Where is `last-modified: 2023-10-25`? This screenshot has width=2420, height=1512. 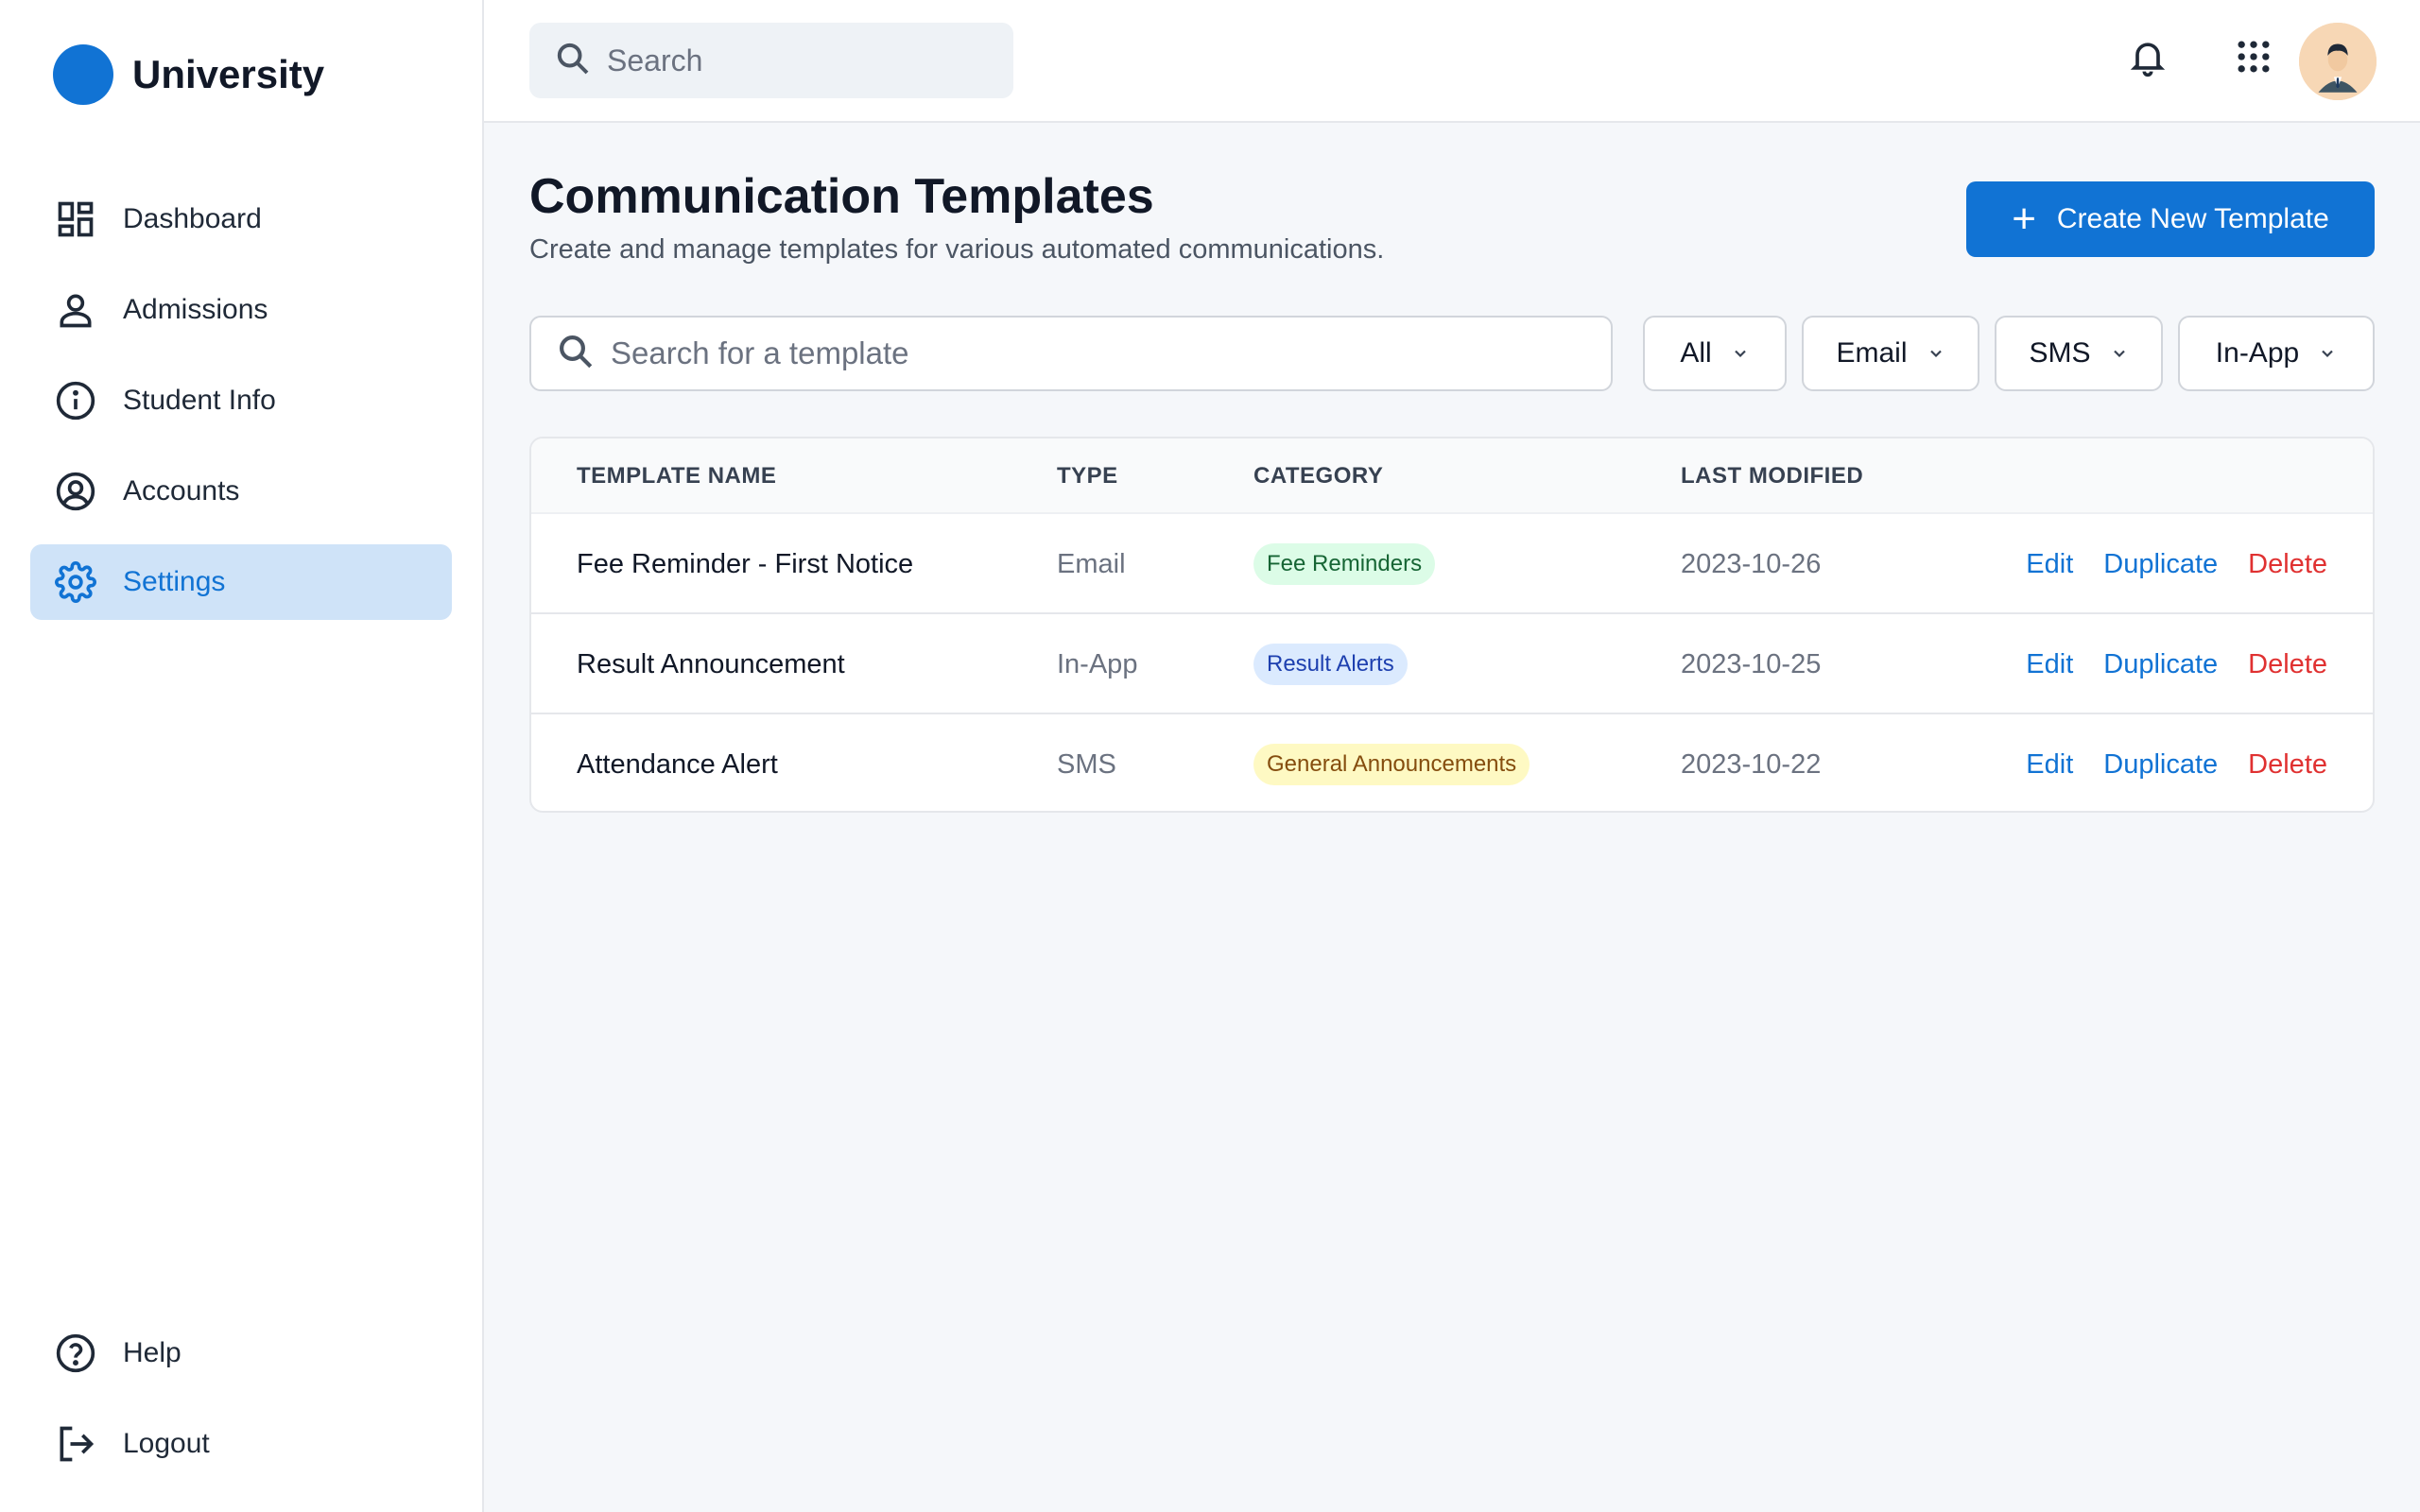 last-modified: 2023-10-25 is located at coordinates (1751, 663).